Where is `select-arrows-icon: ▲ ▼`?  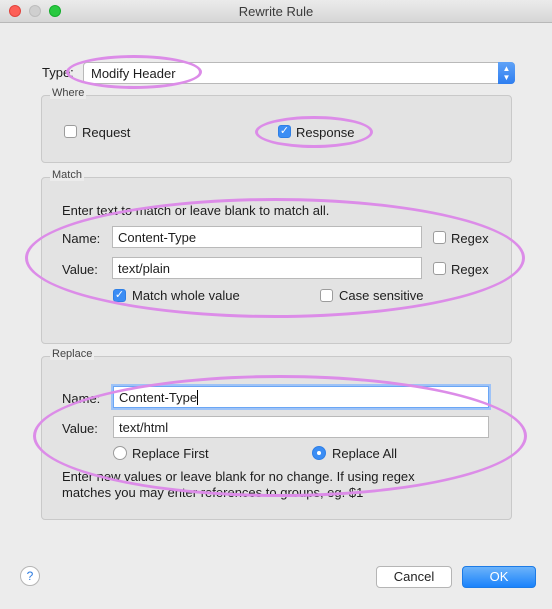 select-arrows-icon: ▲ ▼ is located at coordinates (506, 73).